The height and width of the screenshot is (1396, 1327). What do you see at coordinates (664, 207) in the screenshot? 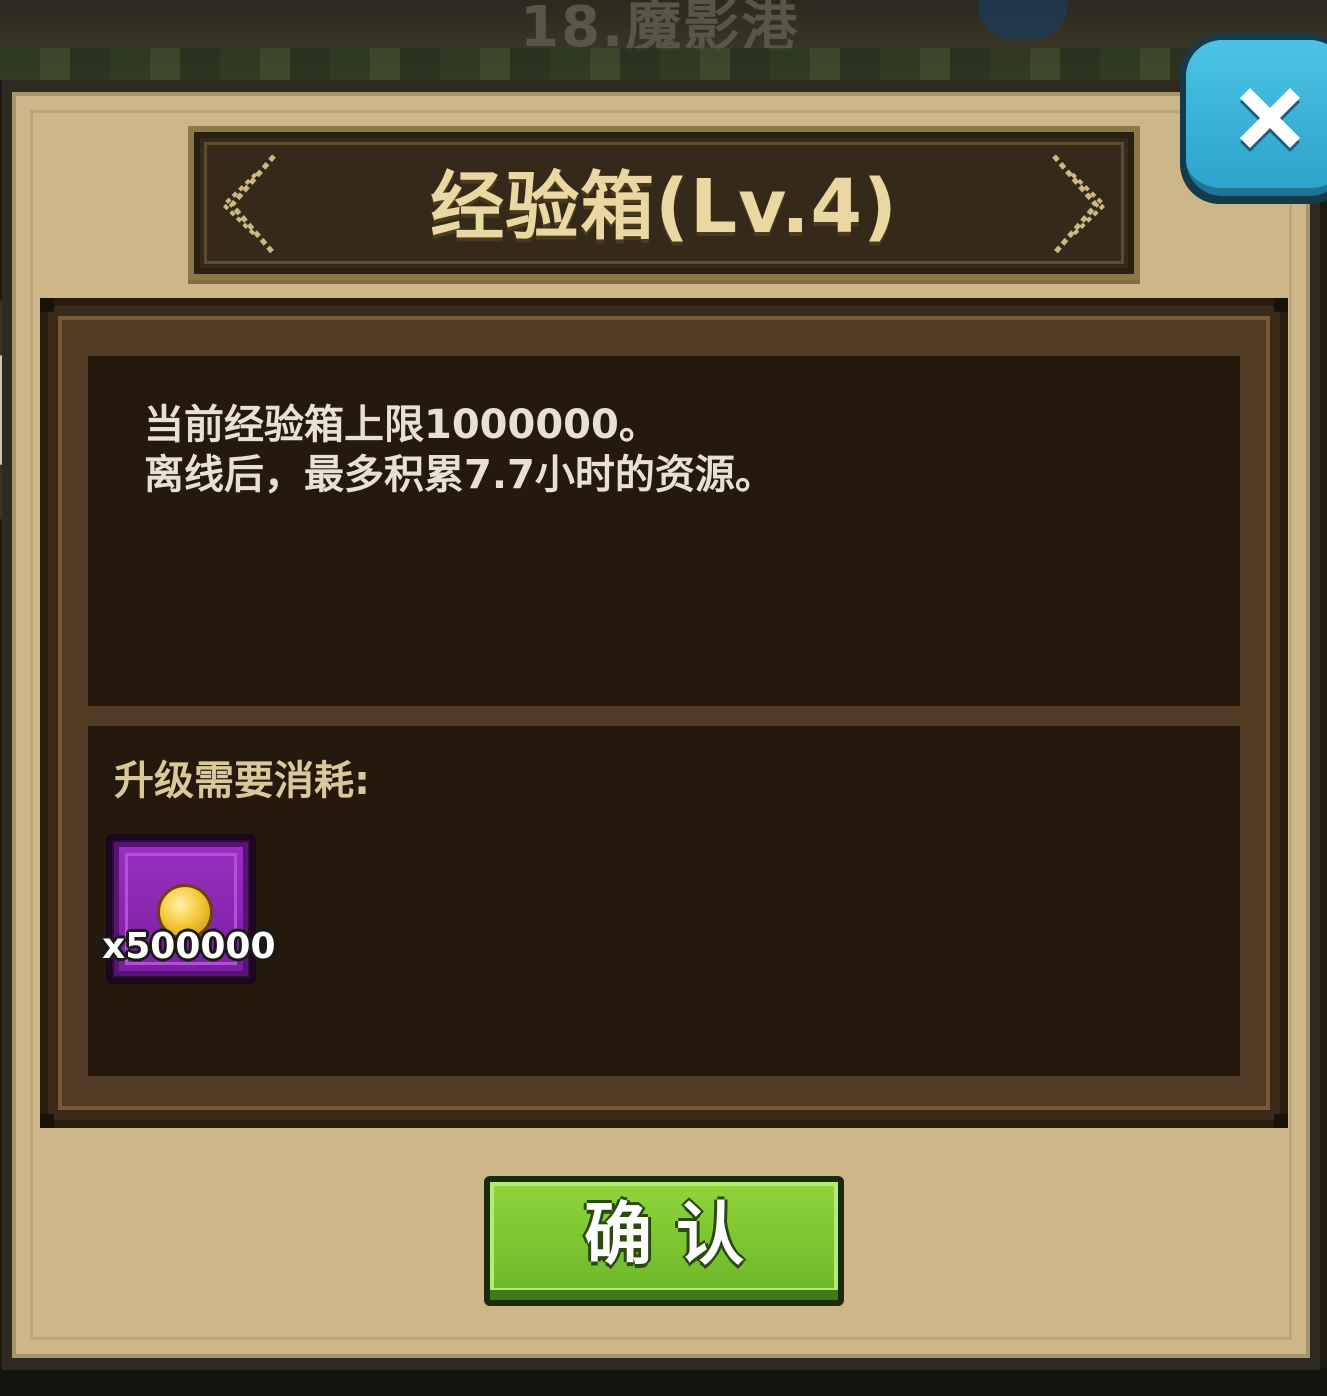
I see `dialog-title: 经验箱(Lv.4)` at bounding box center [664, 207].